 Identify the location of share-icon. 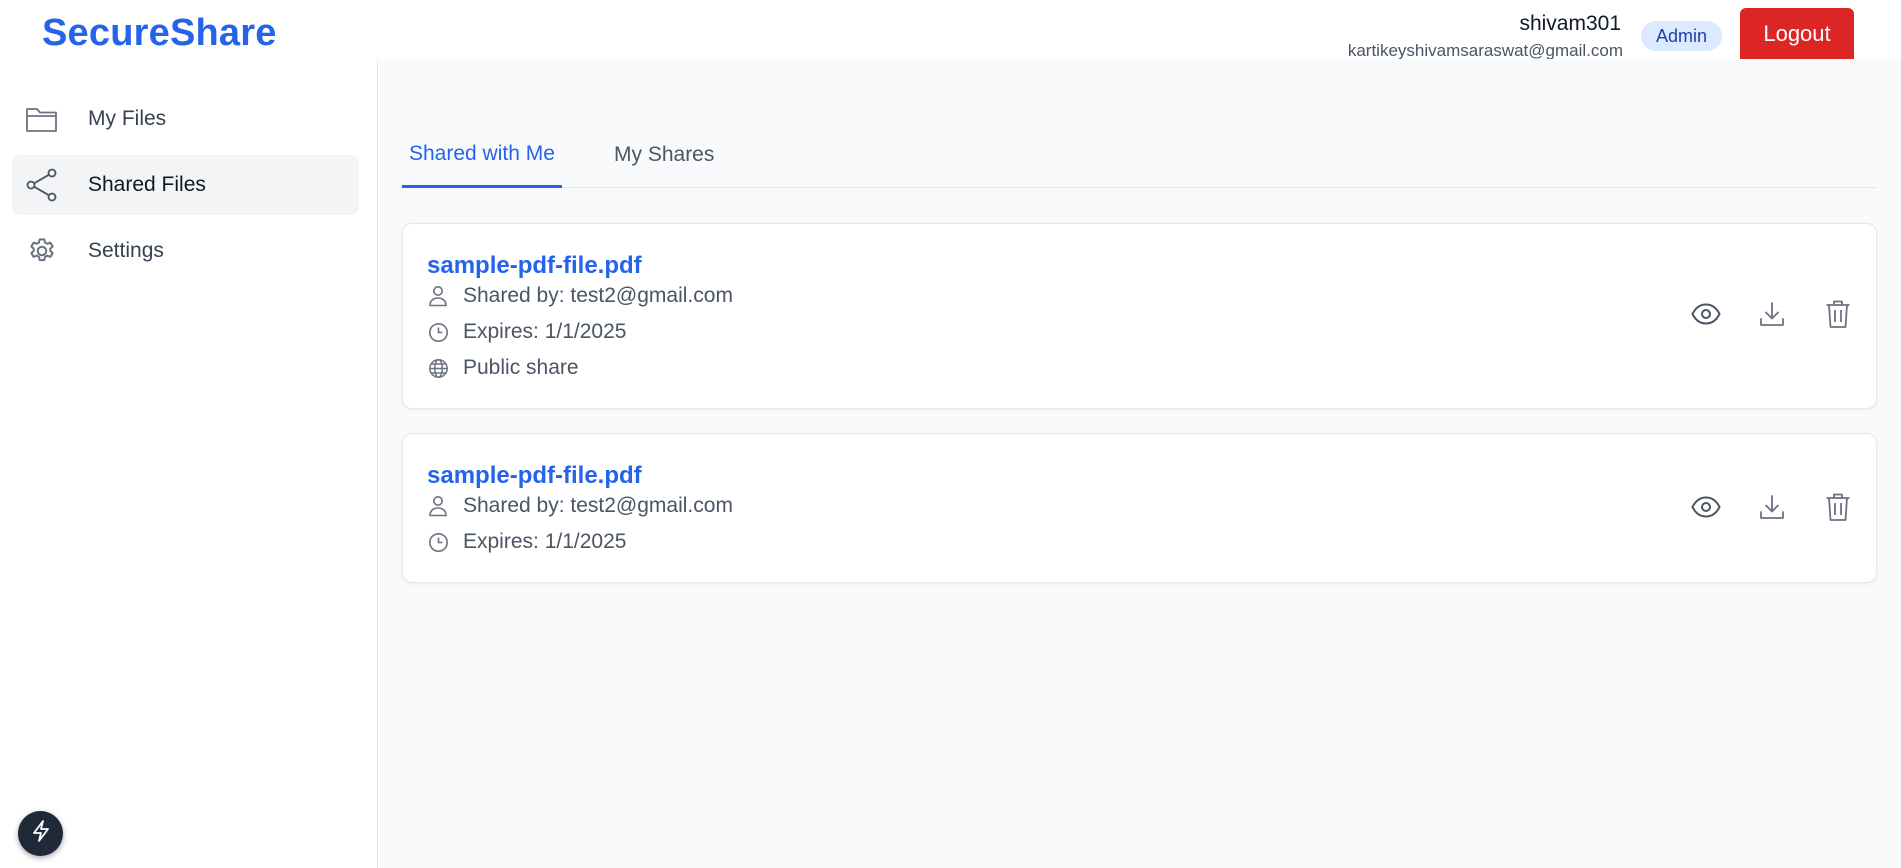
(42, 185).